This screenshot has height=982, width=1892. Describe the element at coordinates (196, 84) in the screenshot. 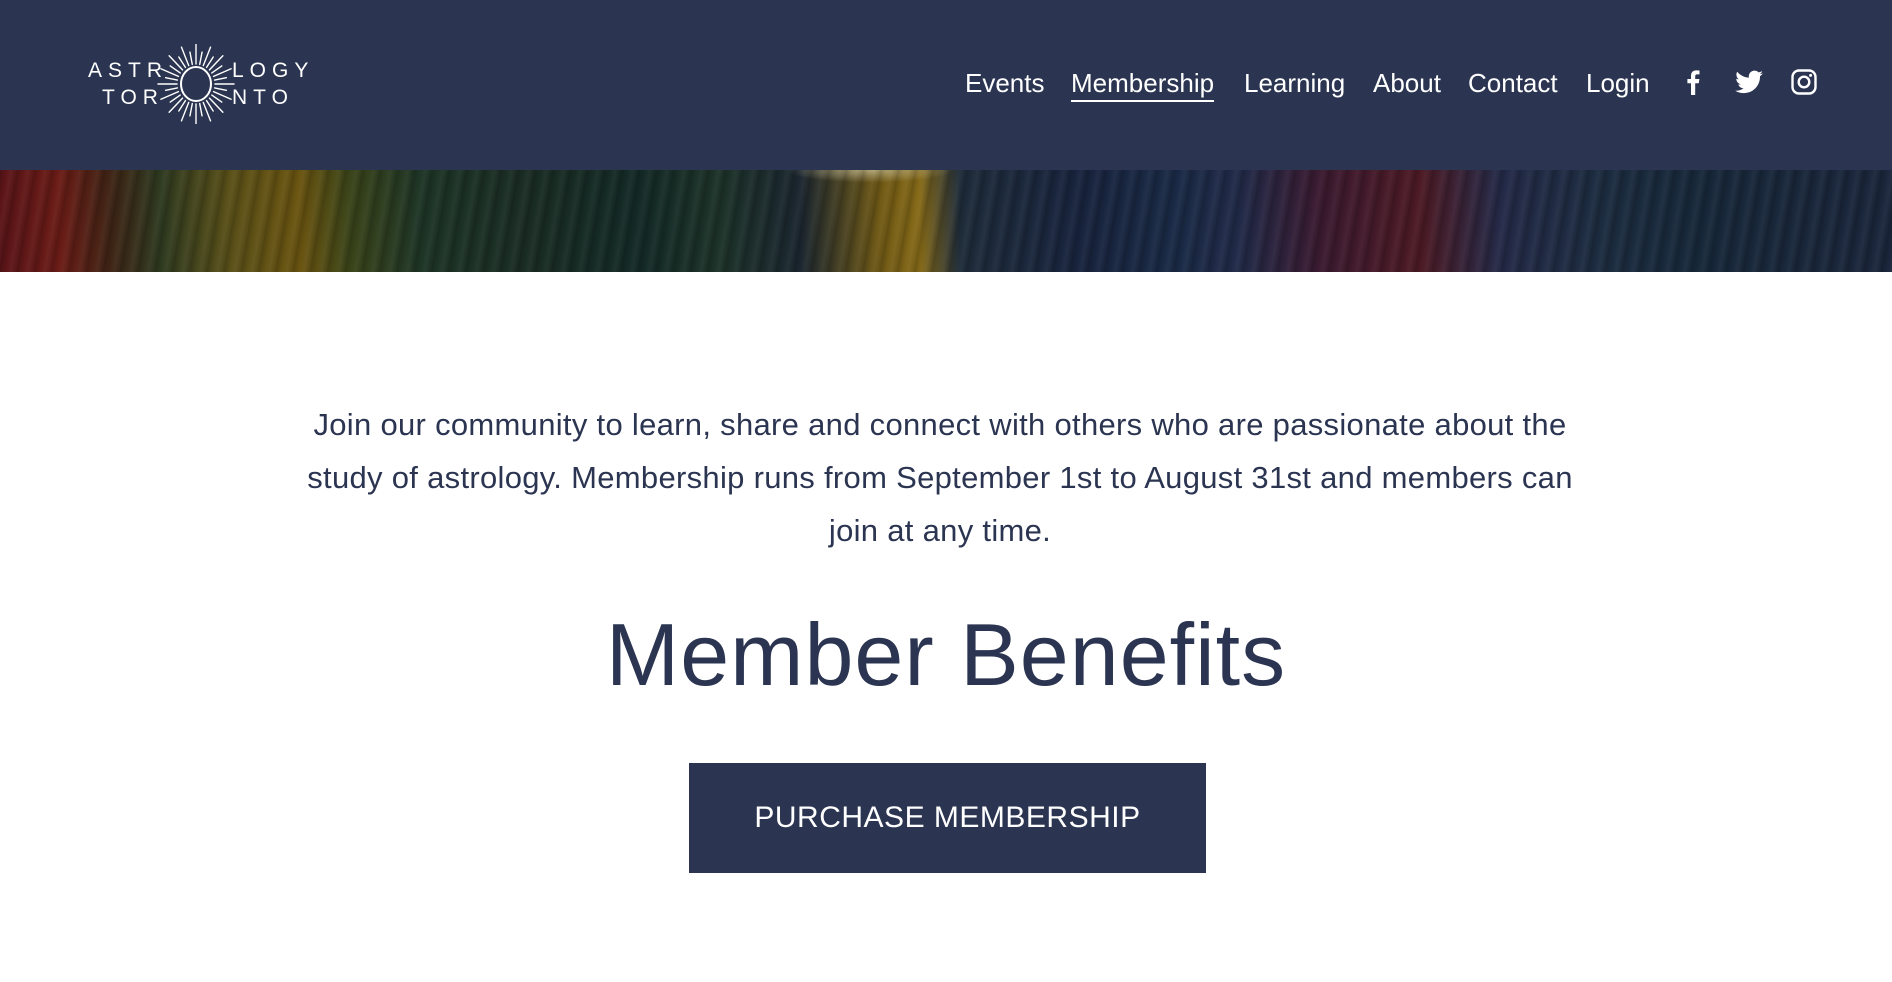

I see `sun-logo-icon` at that location.